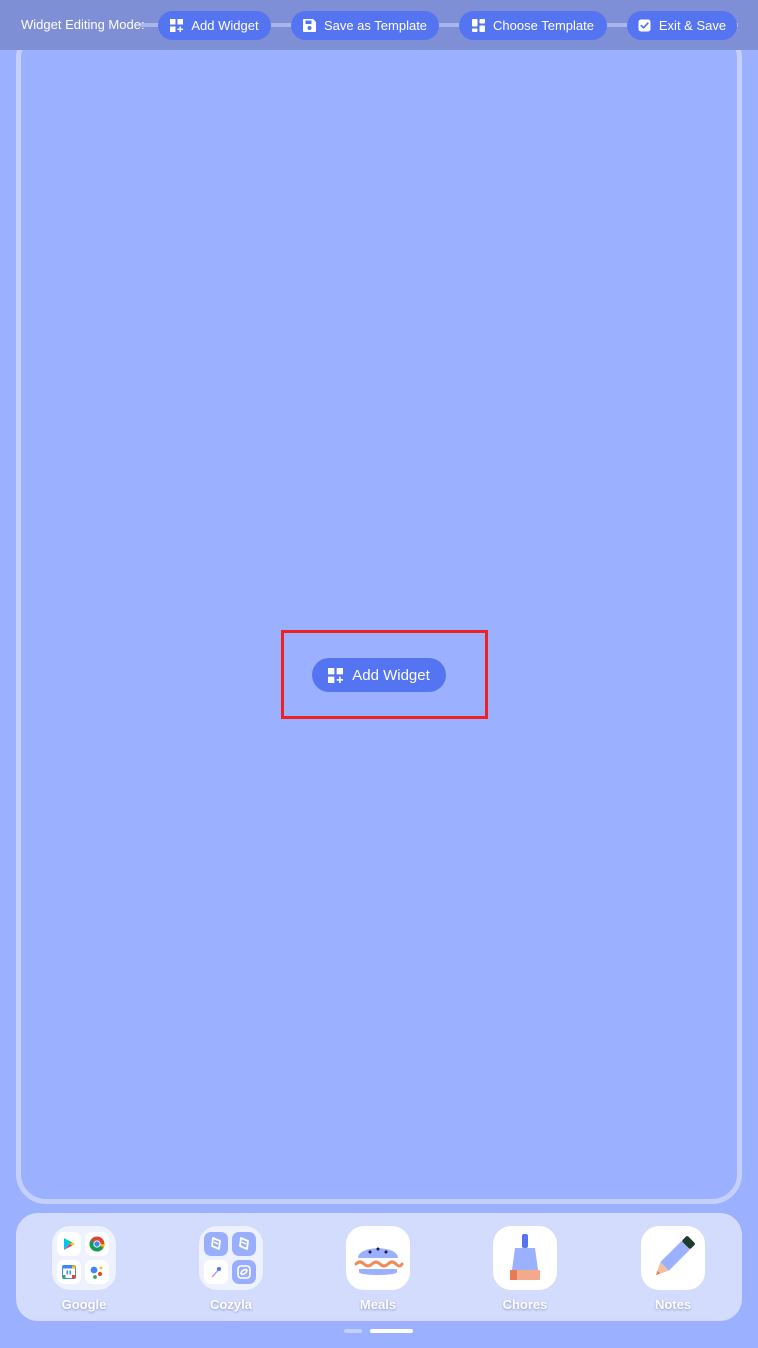  Describe the element at coordinates (479, 25) in the screenshot. I see `template-grid-icon` at that location.